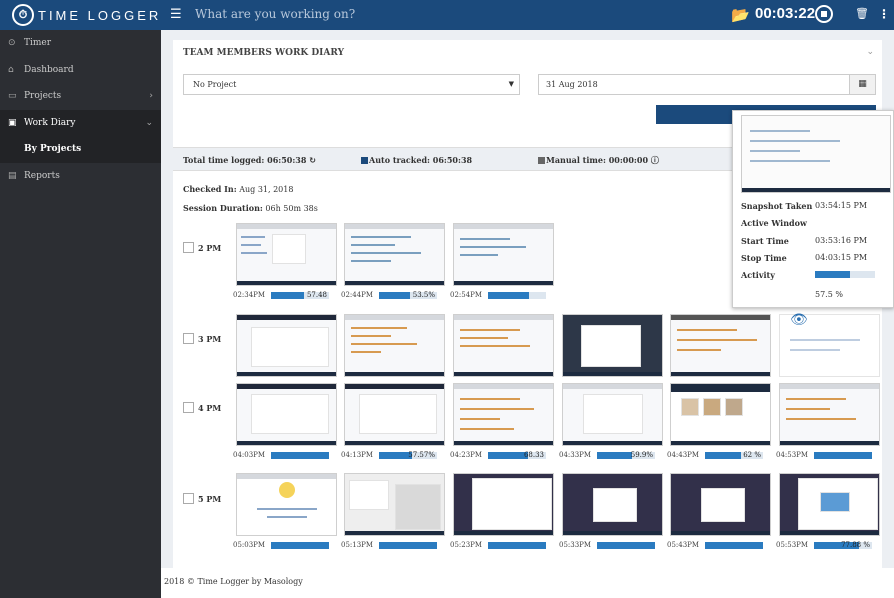 This screenshot has height=598, width=894. Describe the element at coordinates (862, 13) in the screenshot. I see `trash-icon: 🗑` at that location.